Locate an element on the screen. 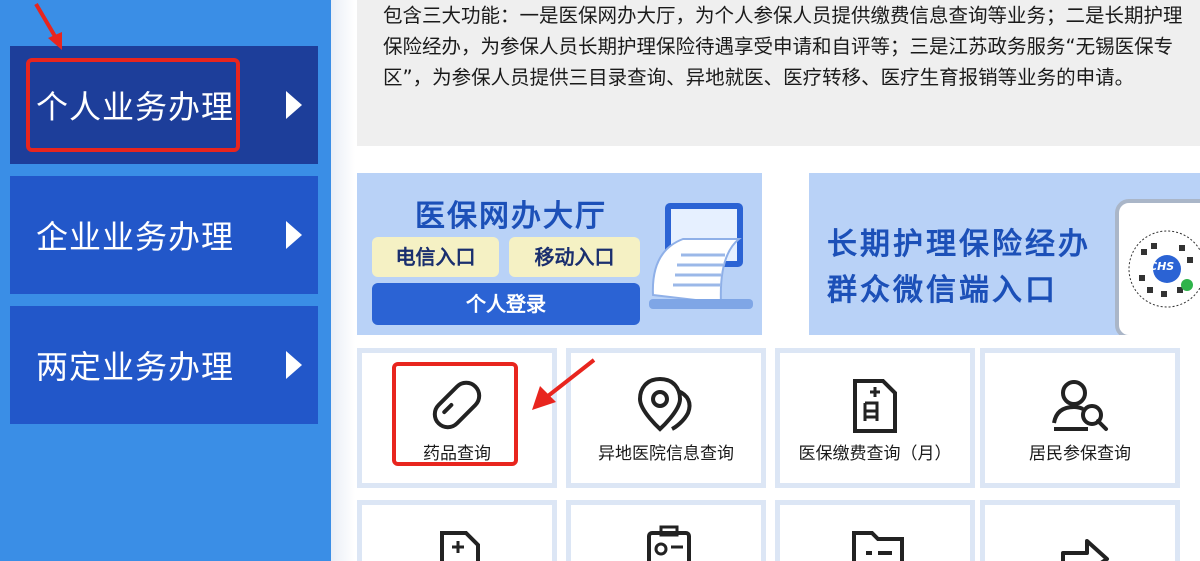 The image size is (1200, 561). banner-line2: 群众微信端入口 is located at coordinates (942, 290).